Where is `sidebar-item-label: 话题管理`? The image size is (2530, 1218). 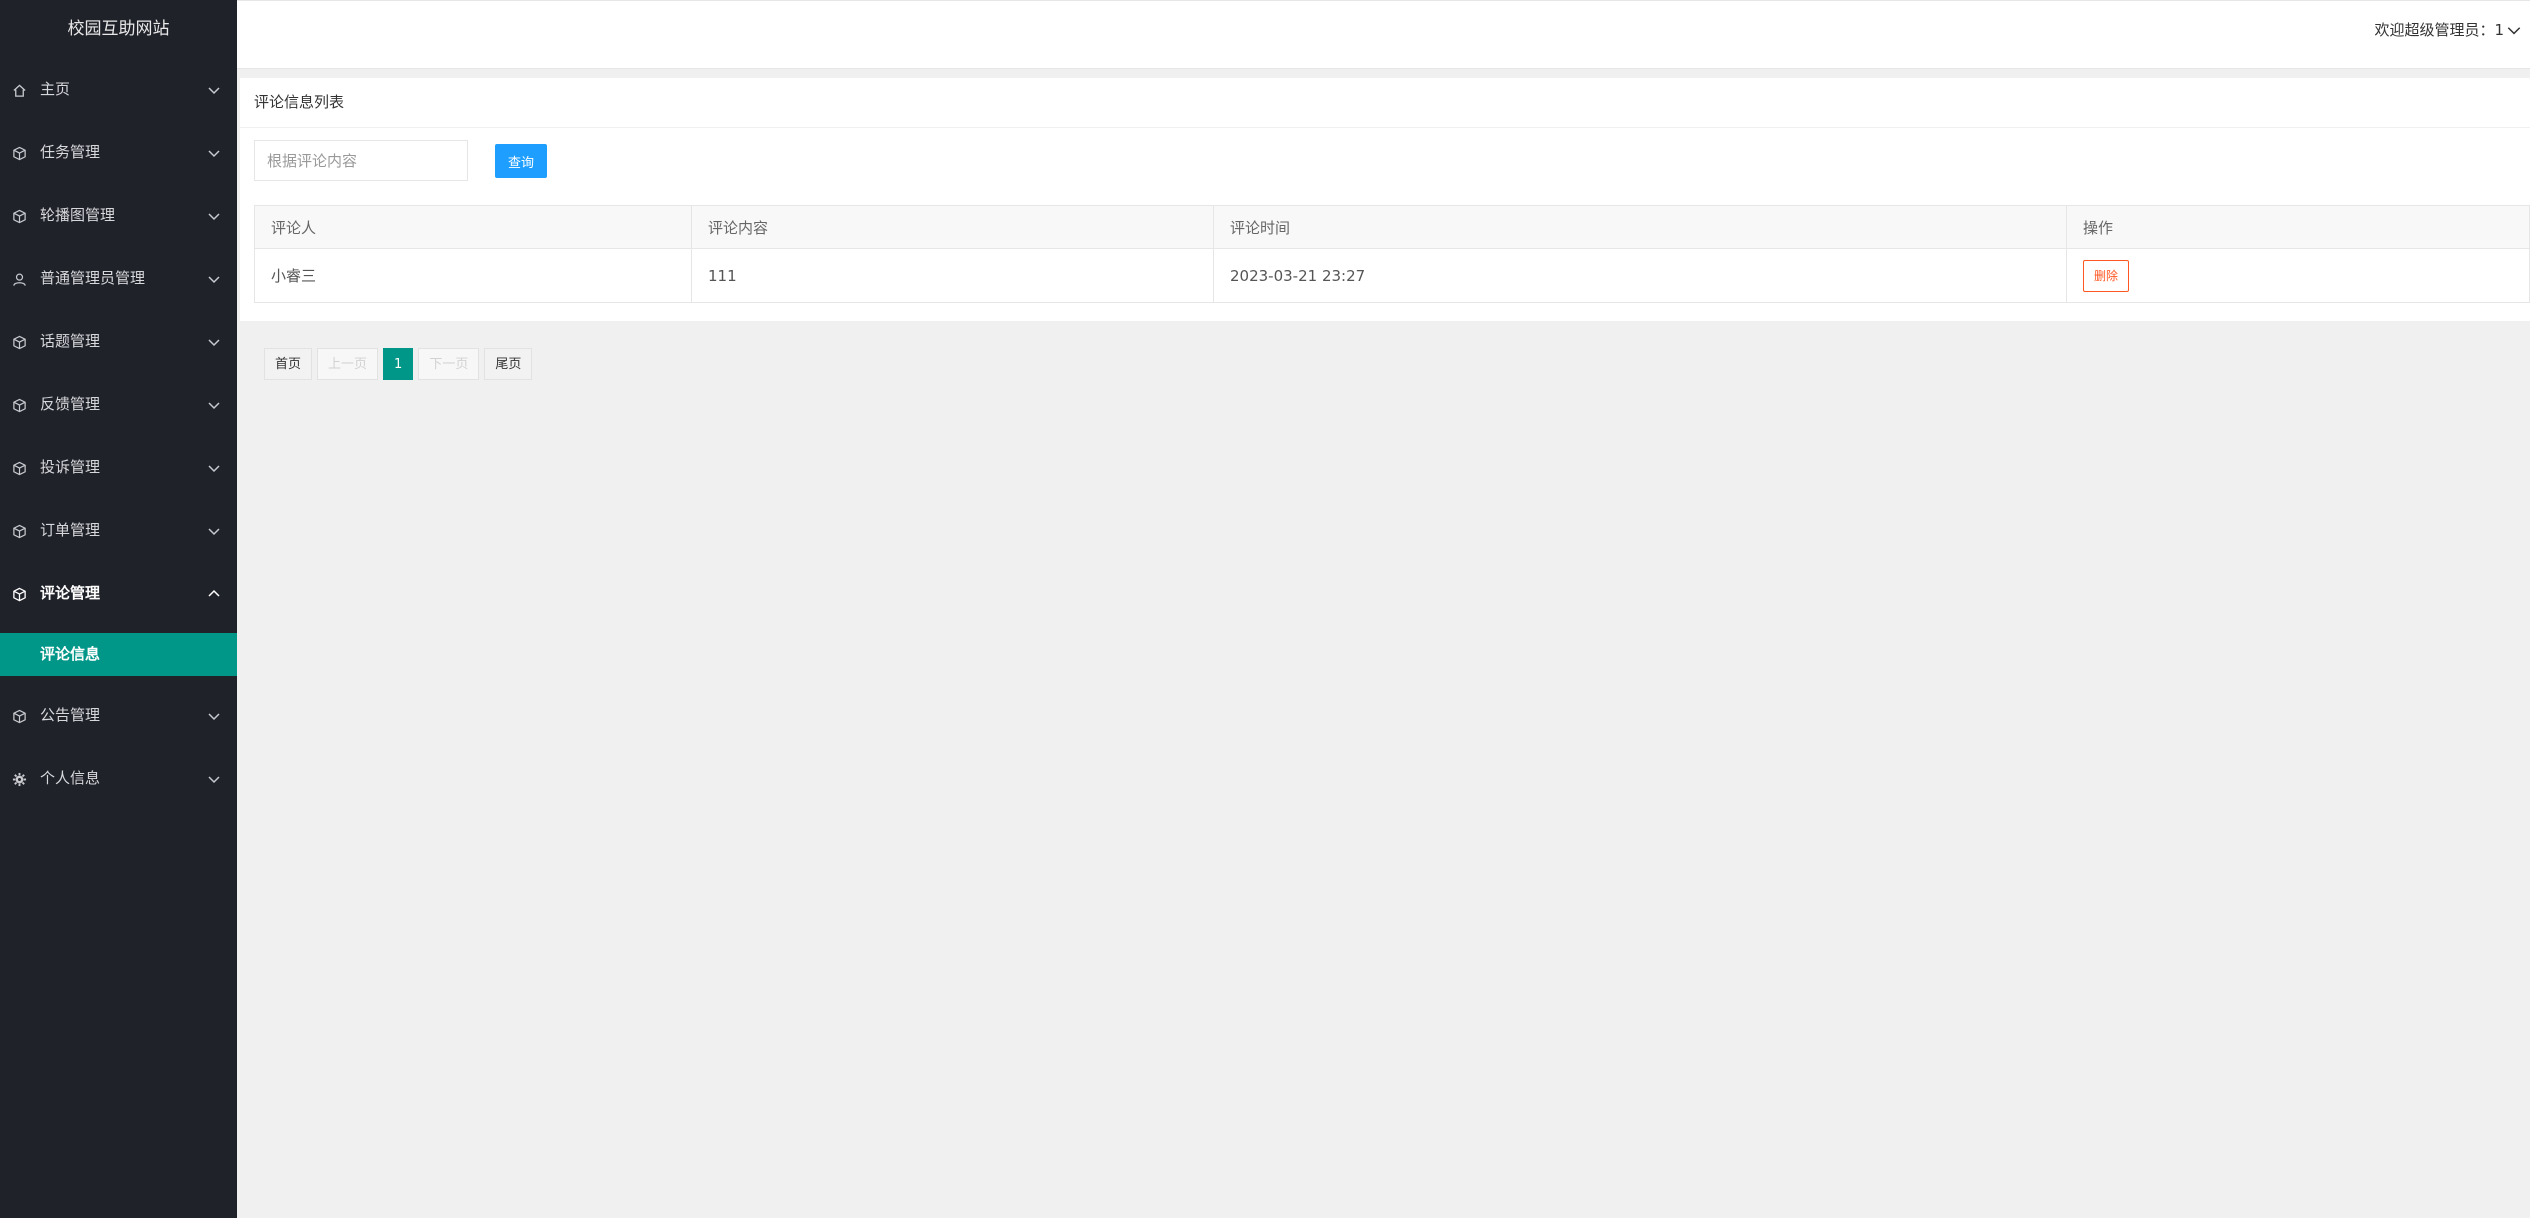 sidebar-item-label: 话题管理 is located at coordinates (70, 341).